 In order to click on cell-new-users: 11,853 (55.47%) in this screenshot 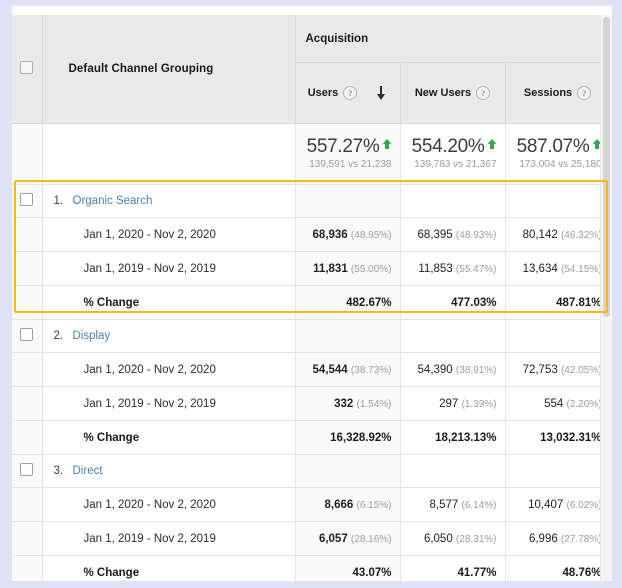, I will do `click(452, 268)`.